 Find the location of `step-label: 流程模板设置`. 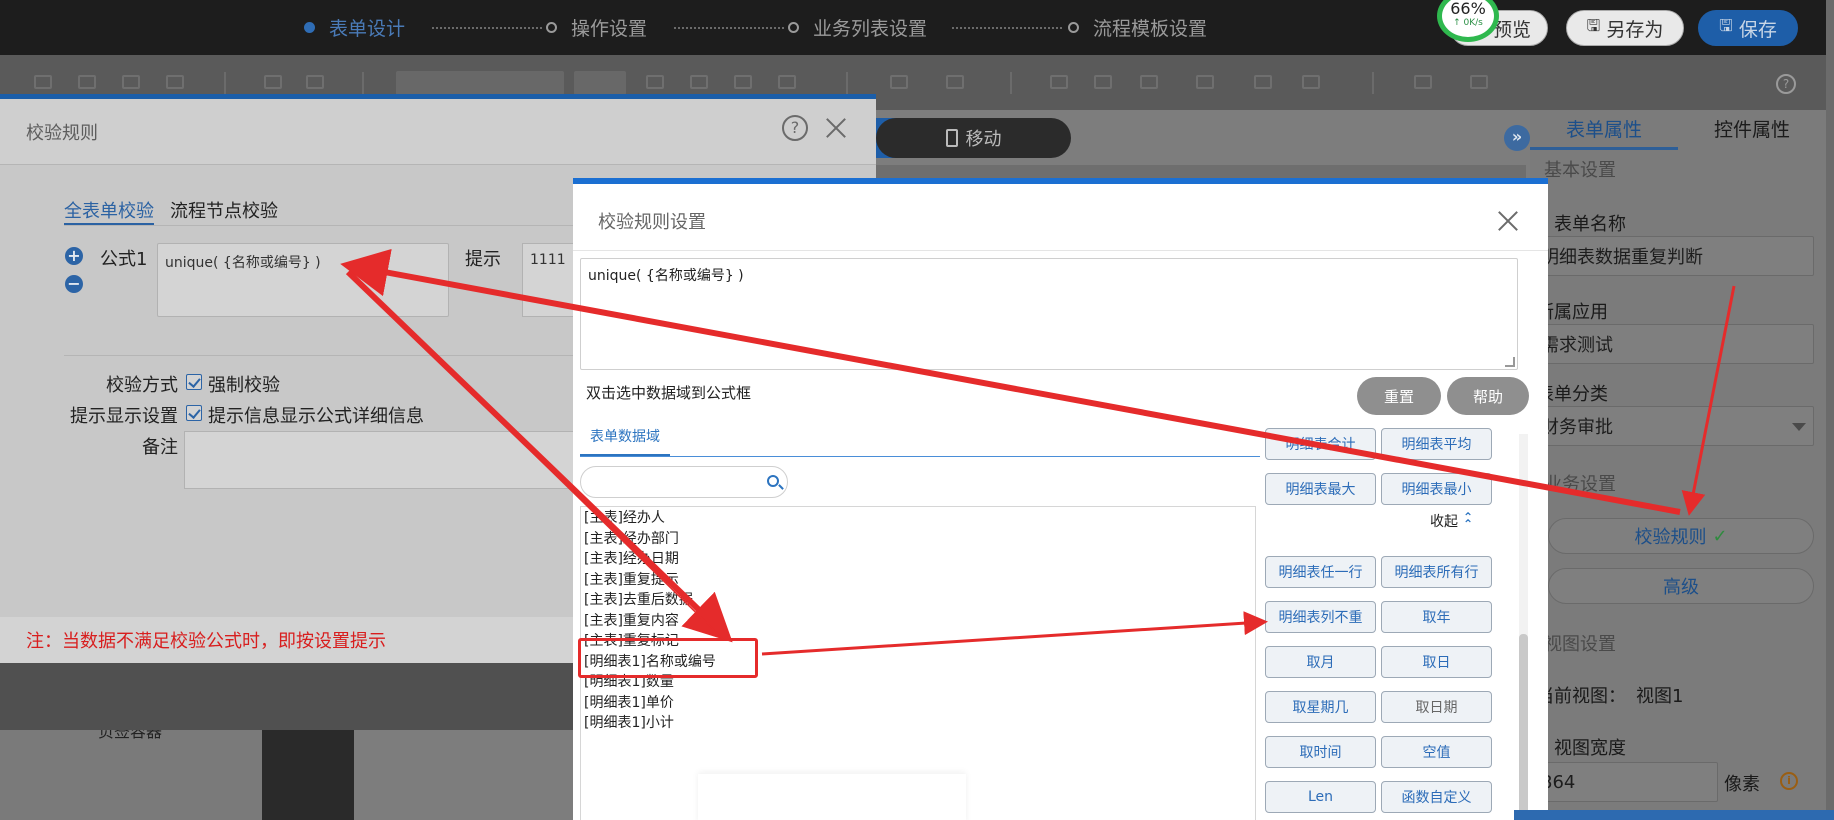

step-label: 流程模板设置 is located at coordinates (1150, 29).